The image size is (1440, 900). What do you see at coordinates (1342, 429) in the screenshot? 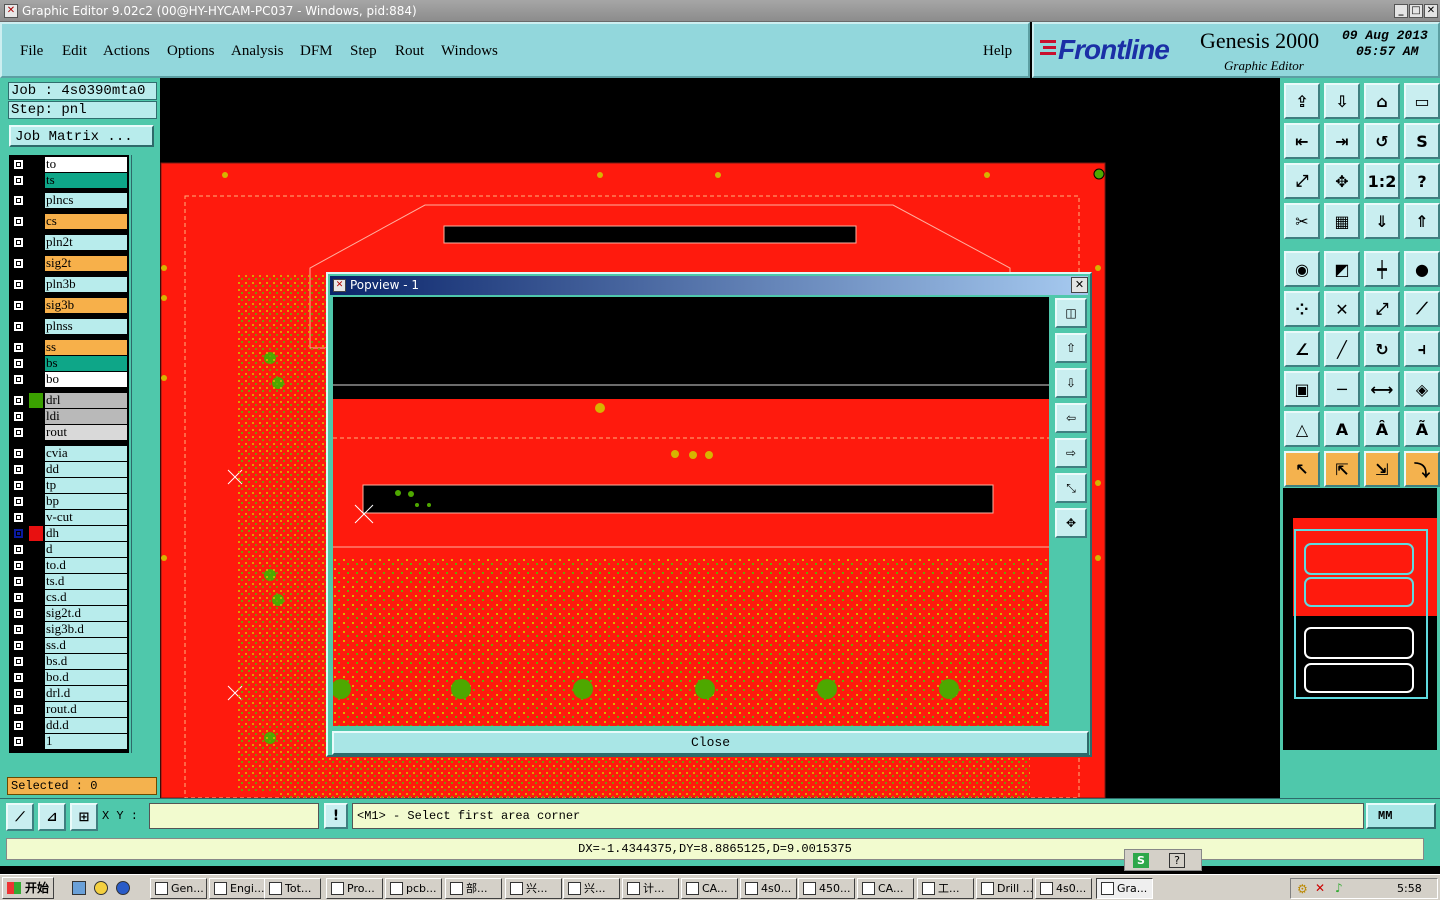
I see `letter-a-icon: A` at bounding box center [1342, 429].